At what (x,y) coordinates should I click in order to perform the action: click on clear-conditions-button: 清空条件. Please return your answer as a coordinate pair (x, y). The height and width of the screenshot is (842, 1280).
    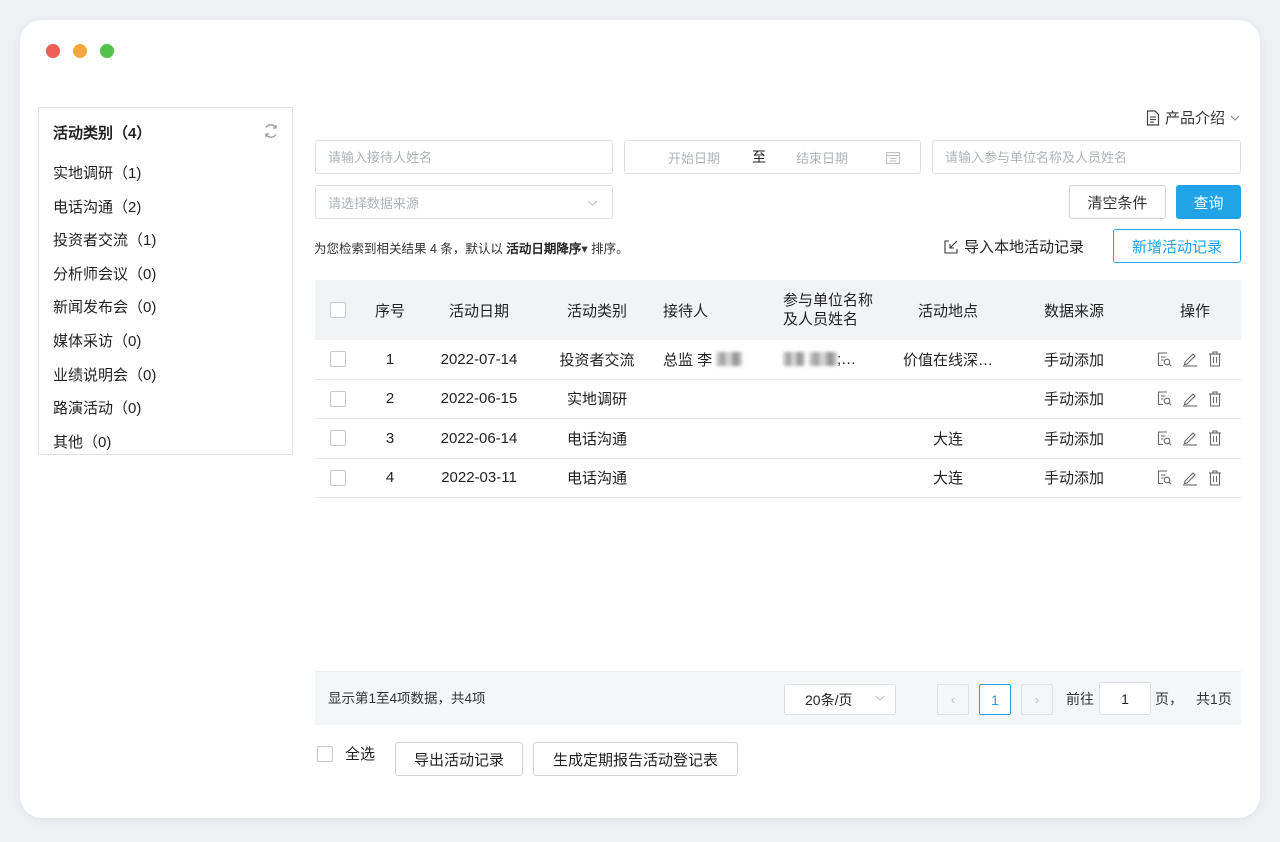
    Looking at the image, I should click on (1117, 202).